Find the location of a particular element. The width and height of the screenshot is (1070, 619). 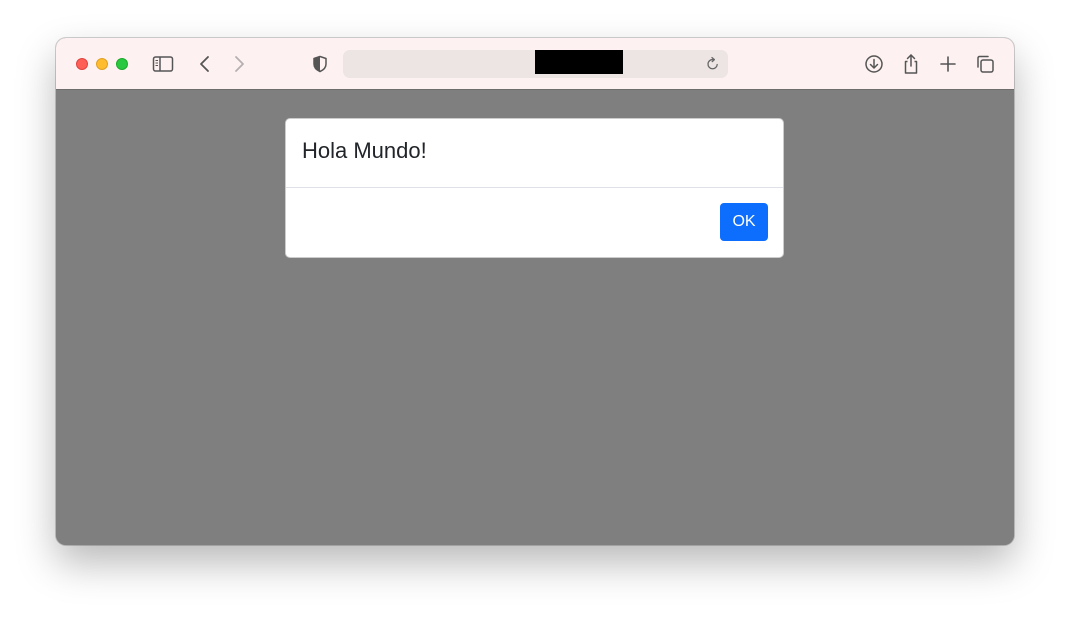

redacted-url is located at coordinates (579, 62).